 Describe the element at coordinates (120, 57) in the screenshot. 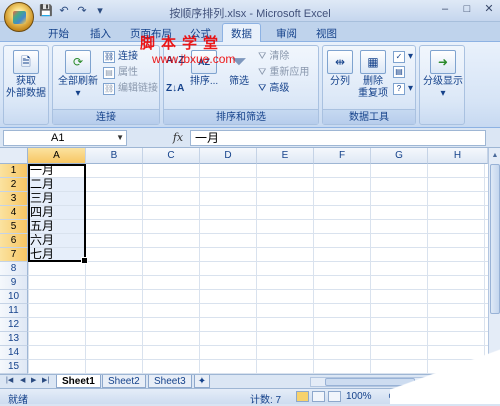

I see `connections-button: ⛓ 连接` at that location.